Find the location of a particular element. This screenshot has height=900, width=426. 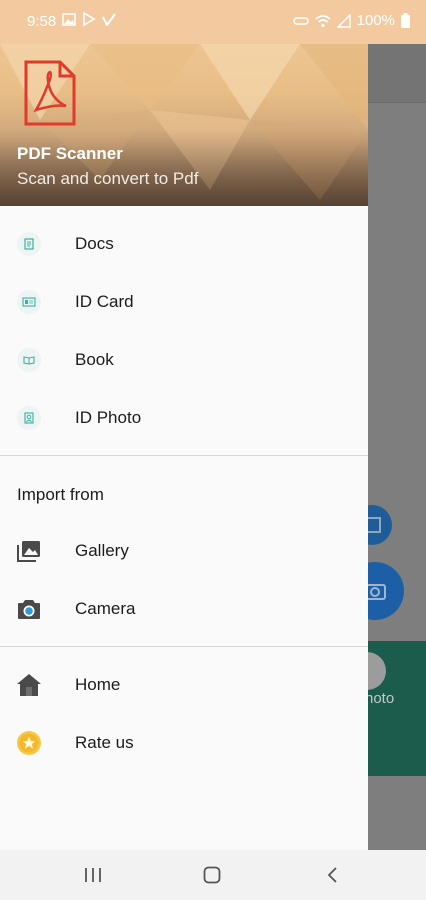

menu-item-label: ID Photo is located at coordinates (108, 417).